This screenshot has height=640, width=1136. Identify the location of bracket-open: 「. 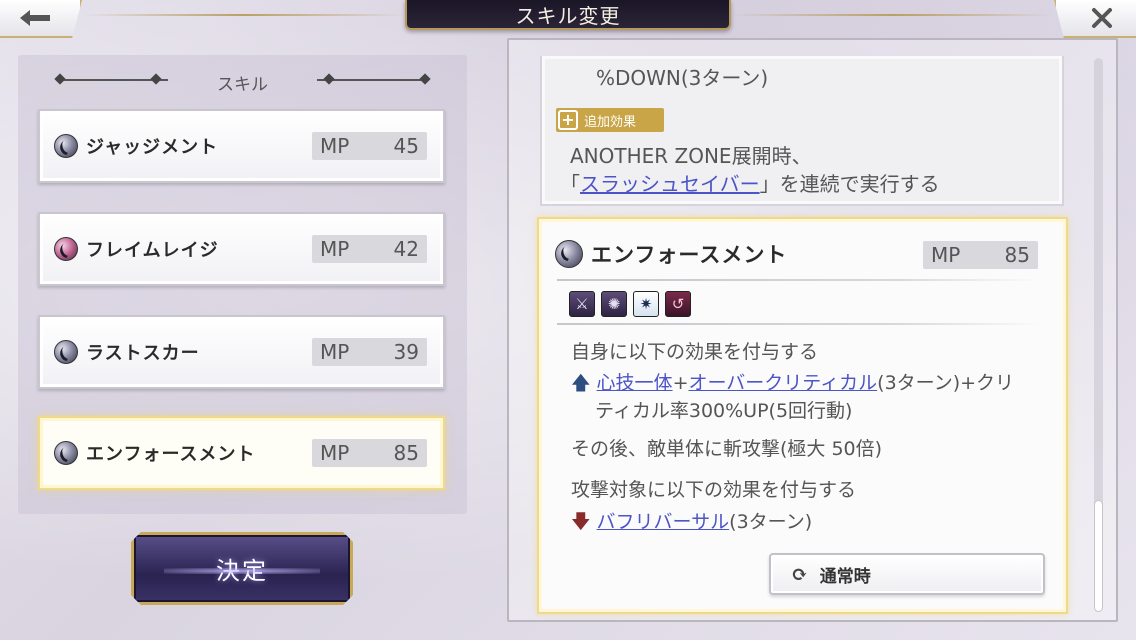
(570, 184).